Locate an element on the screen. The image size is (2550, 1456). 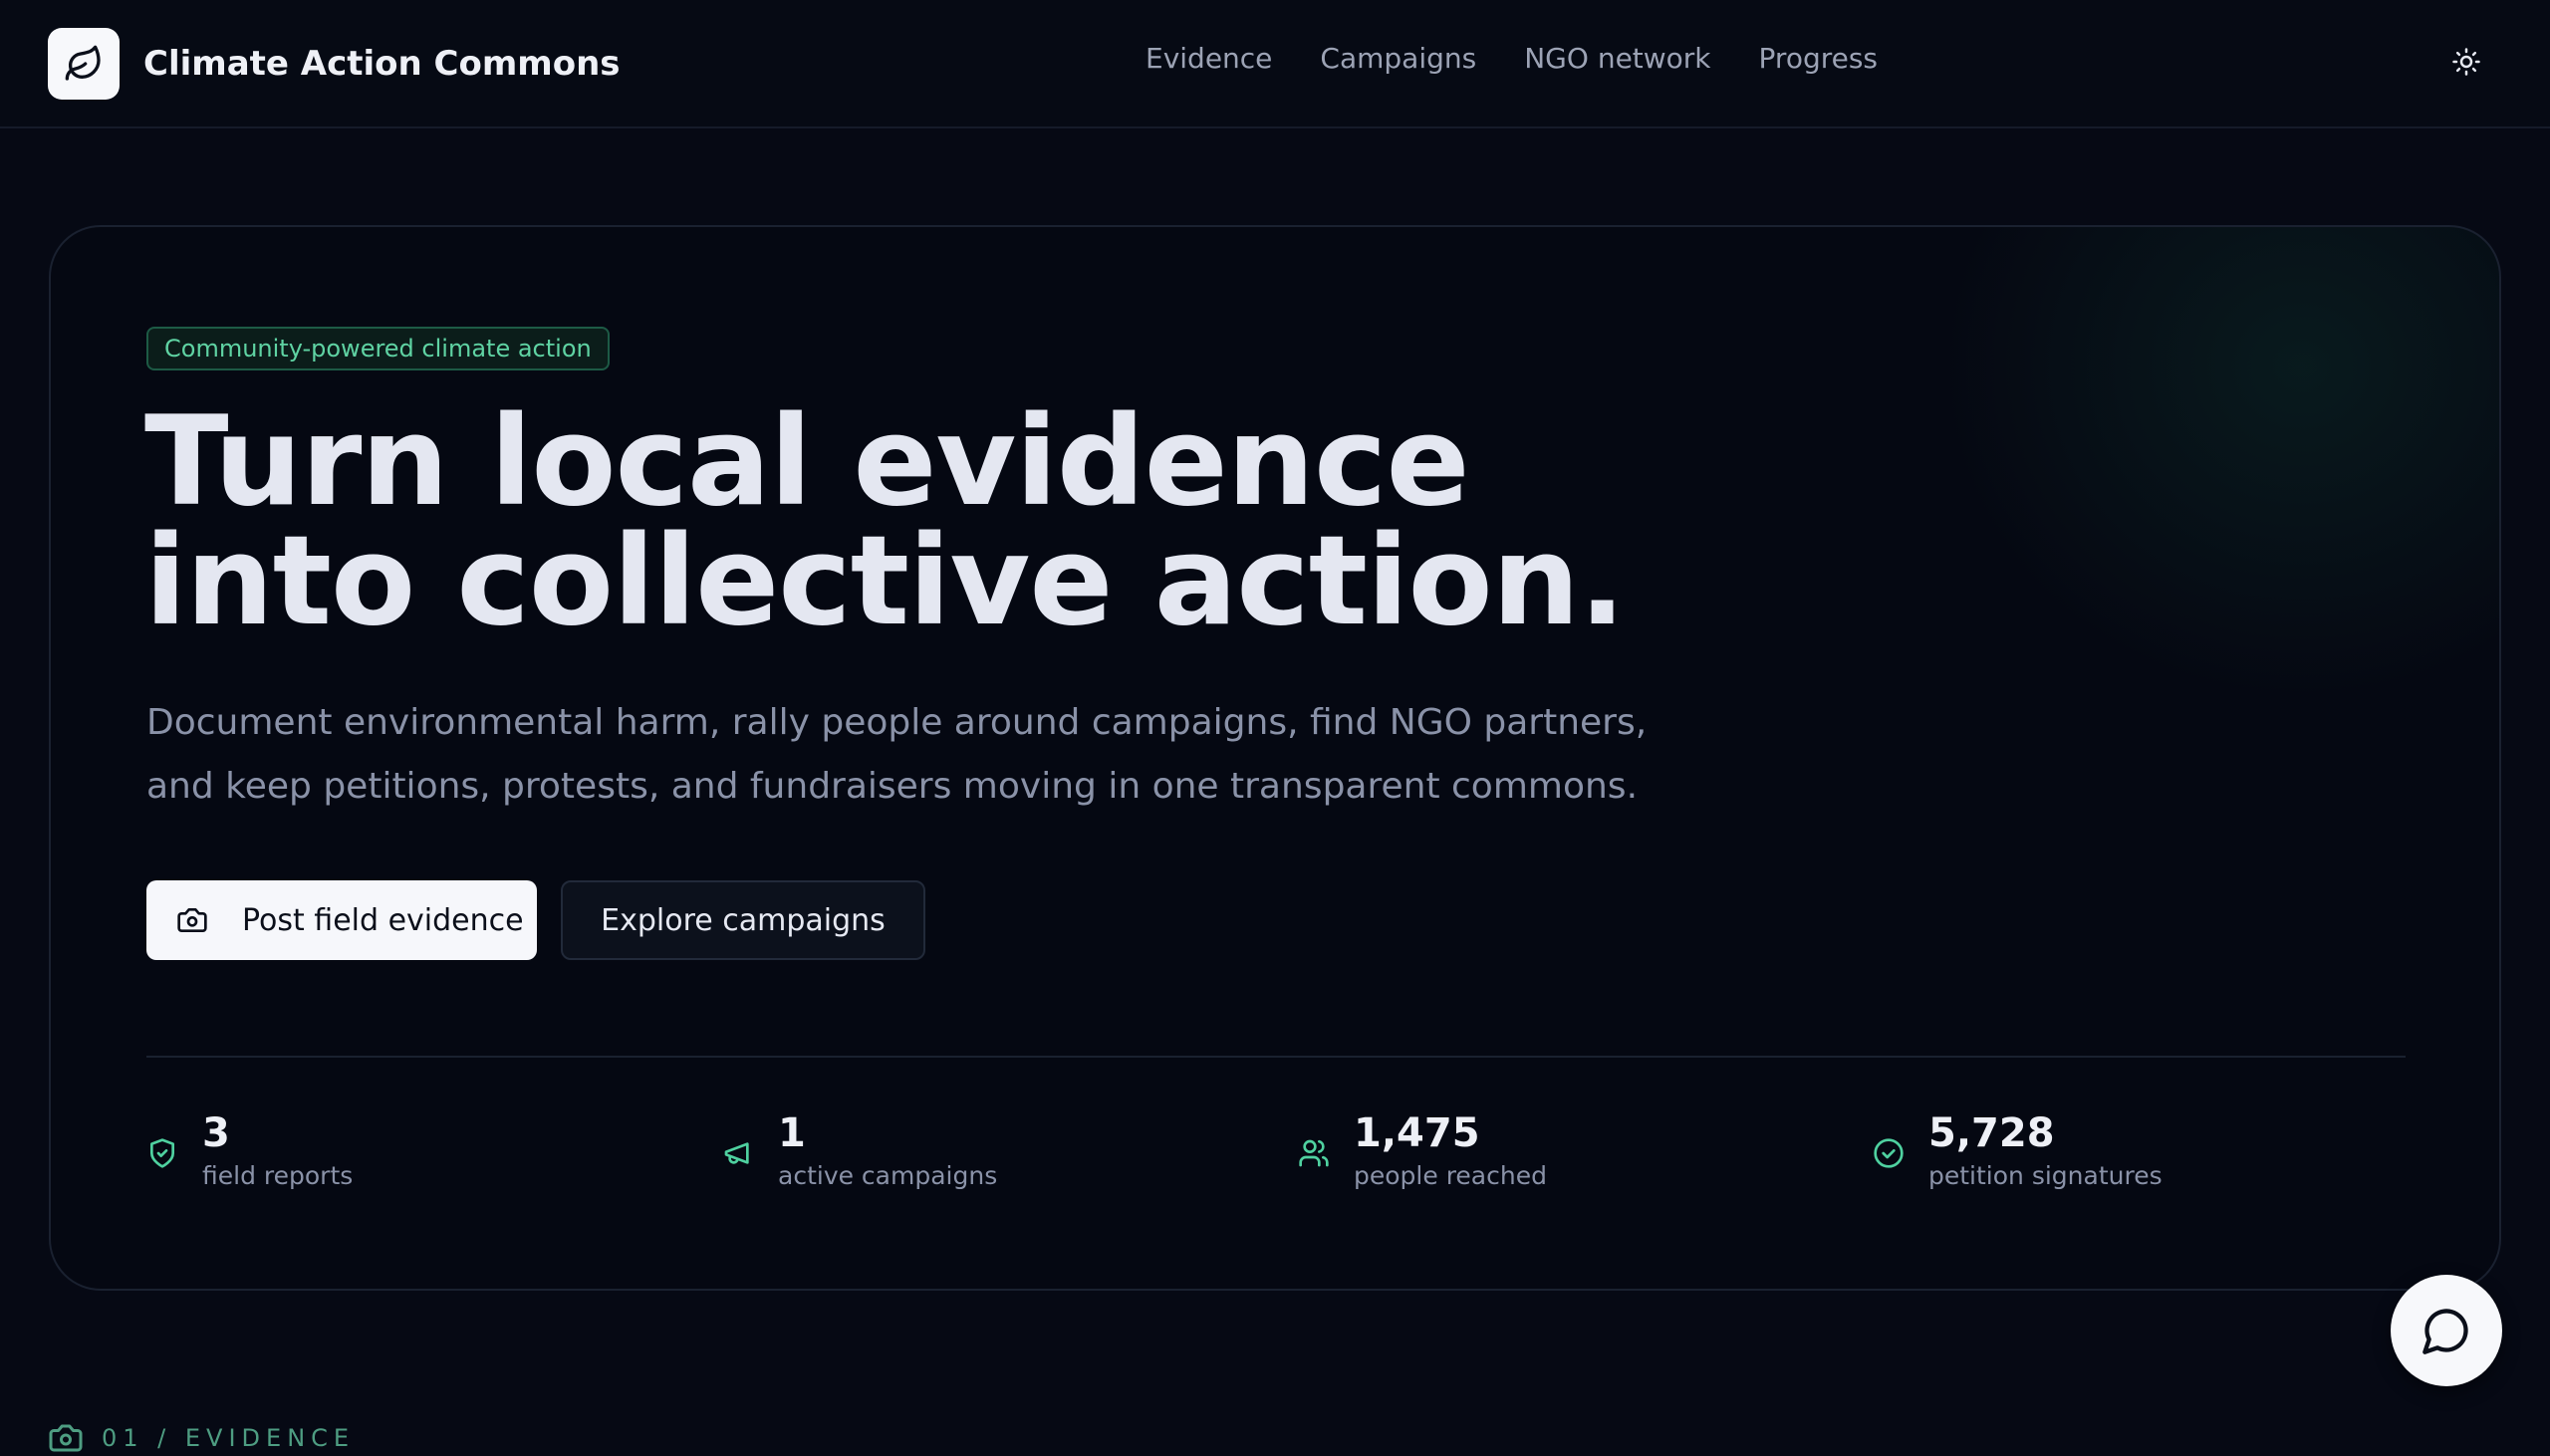
brand: Climate Action Commons is located at coordinates (334, 64).